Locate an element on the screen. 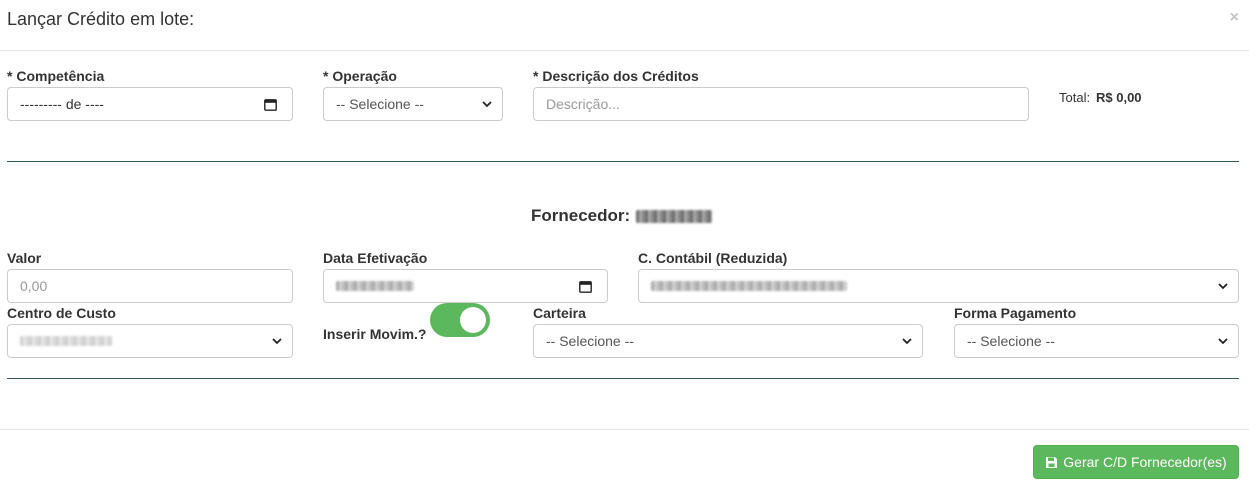 Image resolution: width=1249 pixels, height=488 pixels. centro-custo-select is located at coordinates (150, 341).